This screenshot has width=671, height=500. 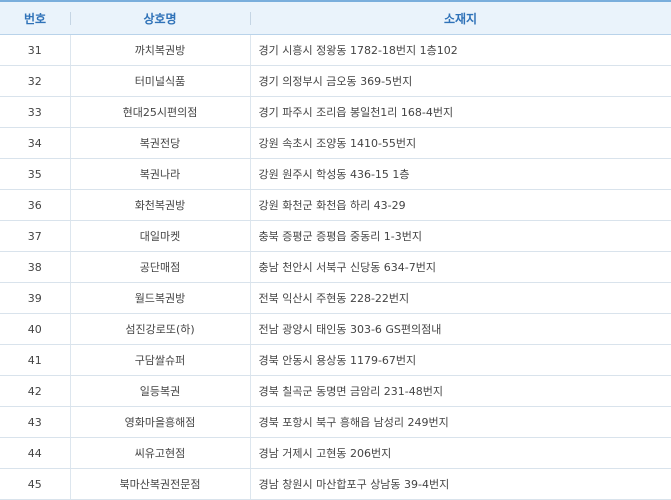 What do you see at coordinates (35, 174) in the screenshot?
I see `cell-number: 35` at bounding box center [35, 174].